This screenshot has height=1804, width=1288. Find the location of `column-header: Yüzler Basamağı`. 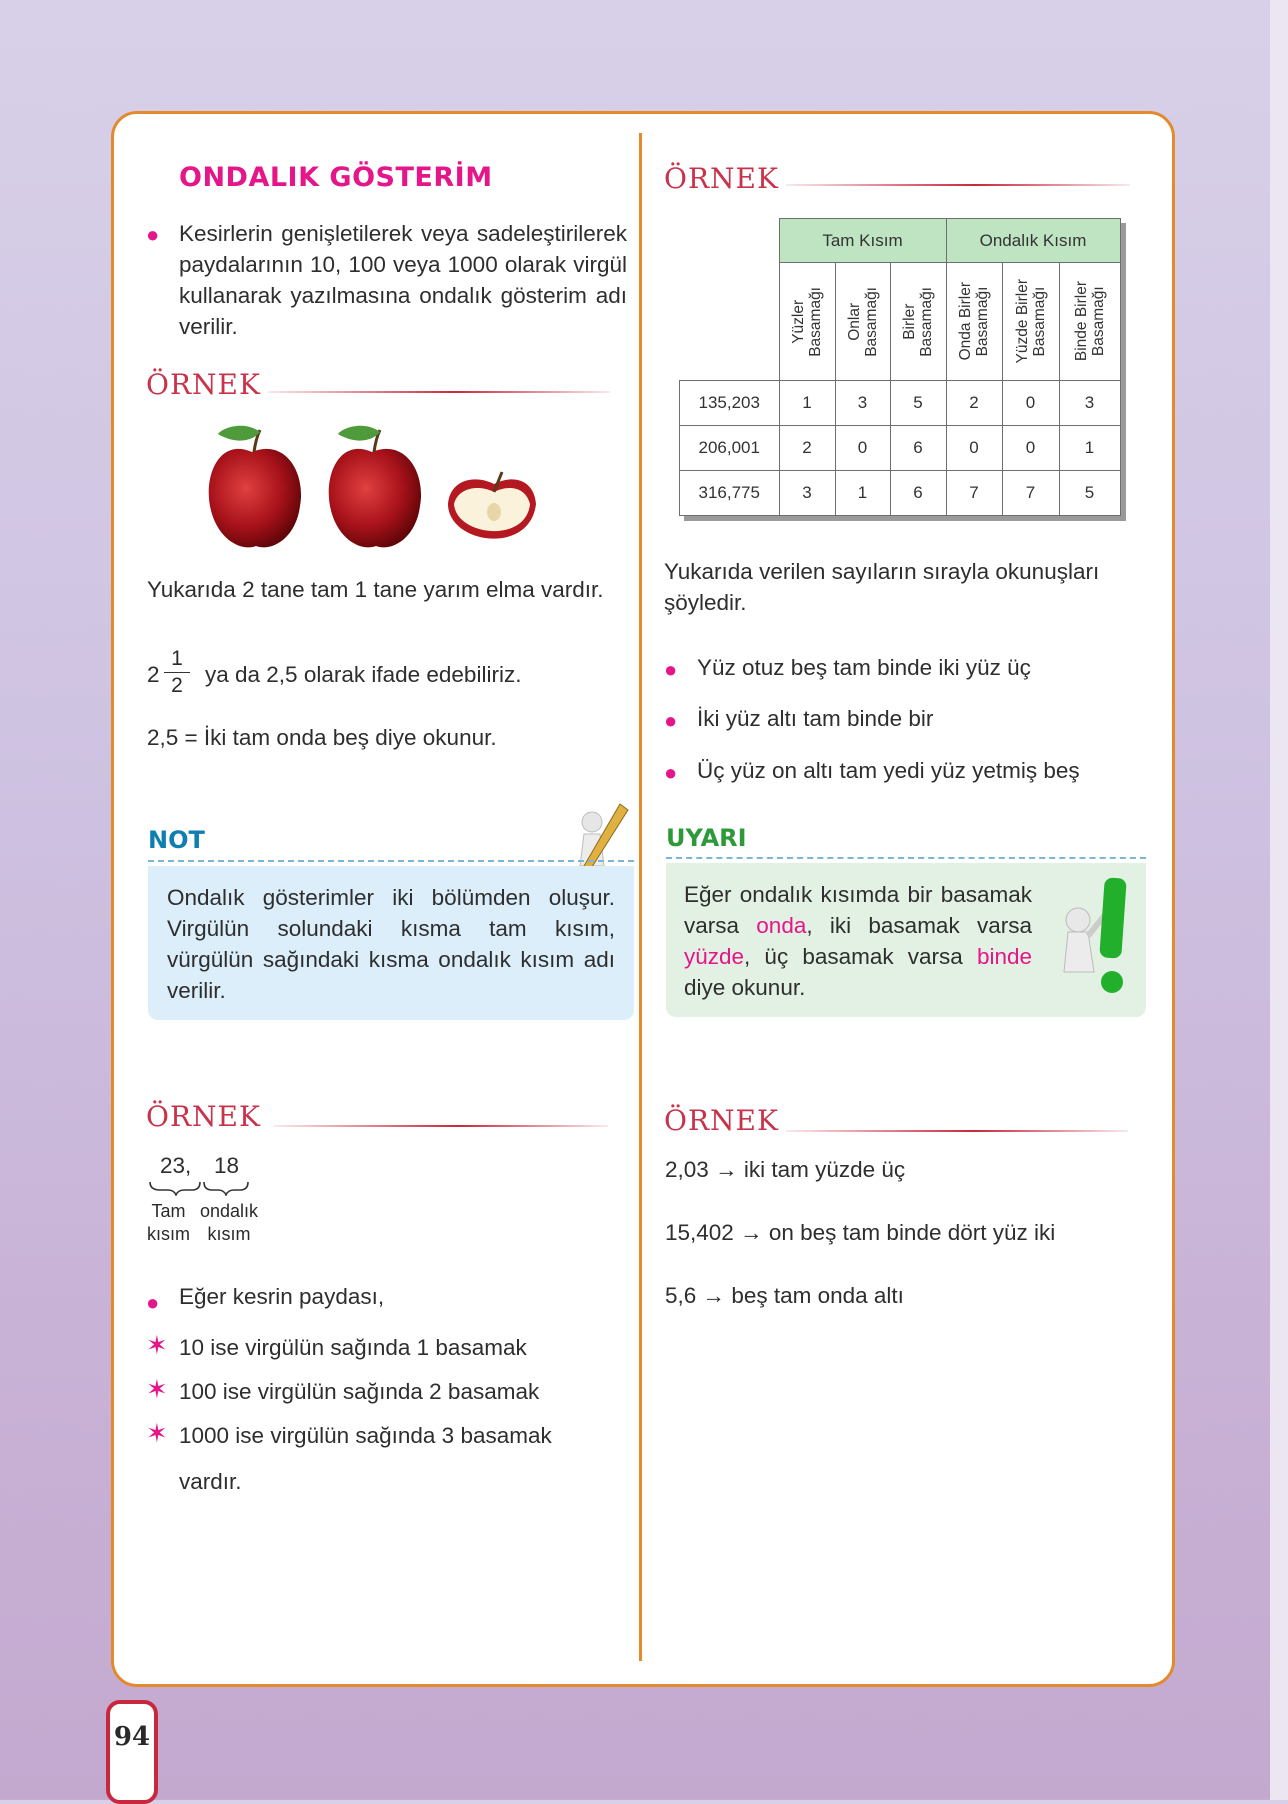

column-header: Yüzler Basamağı is located at coordinates (807, 321).